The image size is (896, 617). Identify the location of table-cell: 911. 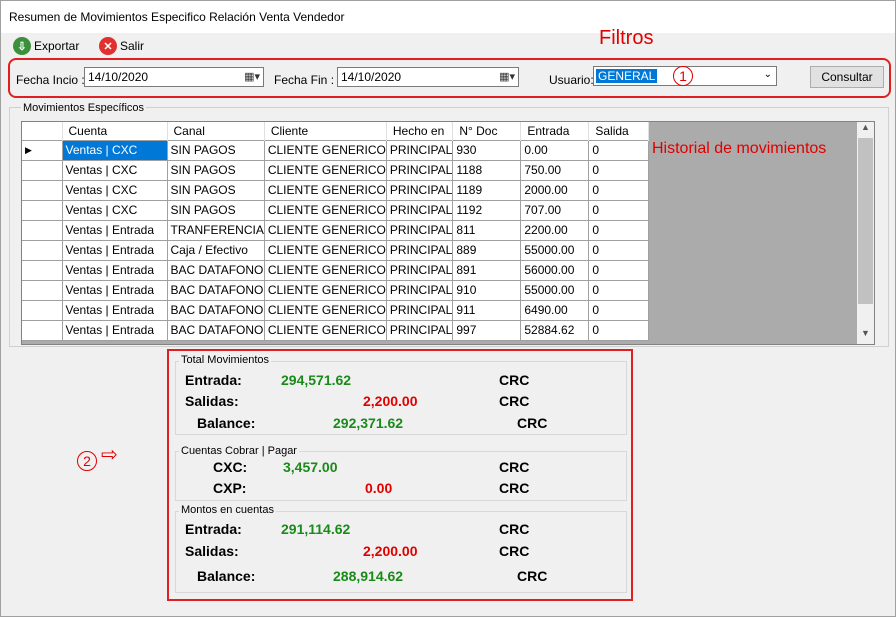
(487, 310).